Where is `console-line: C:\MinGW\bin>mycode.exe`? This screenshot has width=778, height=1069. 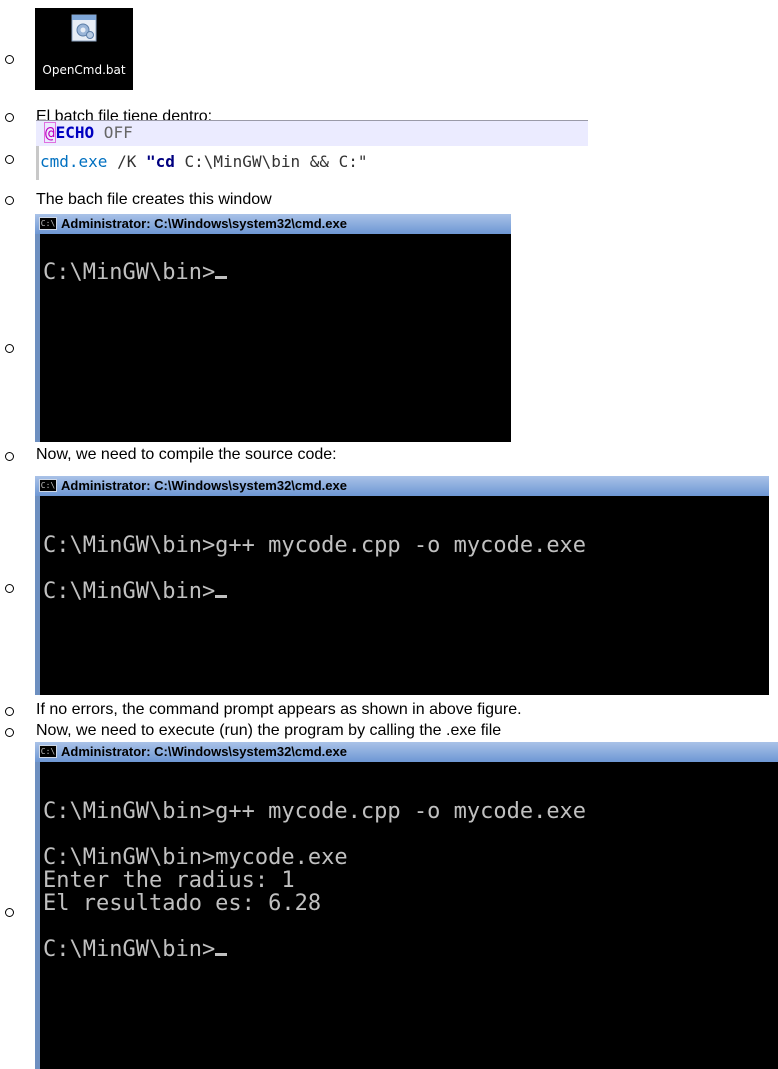
console-line: C:\MinGW\bin>mycode.exe is located at coordinates (195, 857).